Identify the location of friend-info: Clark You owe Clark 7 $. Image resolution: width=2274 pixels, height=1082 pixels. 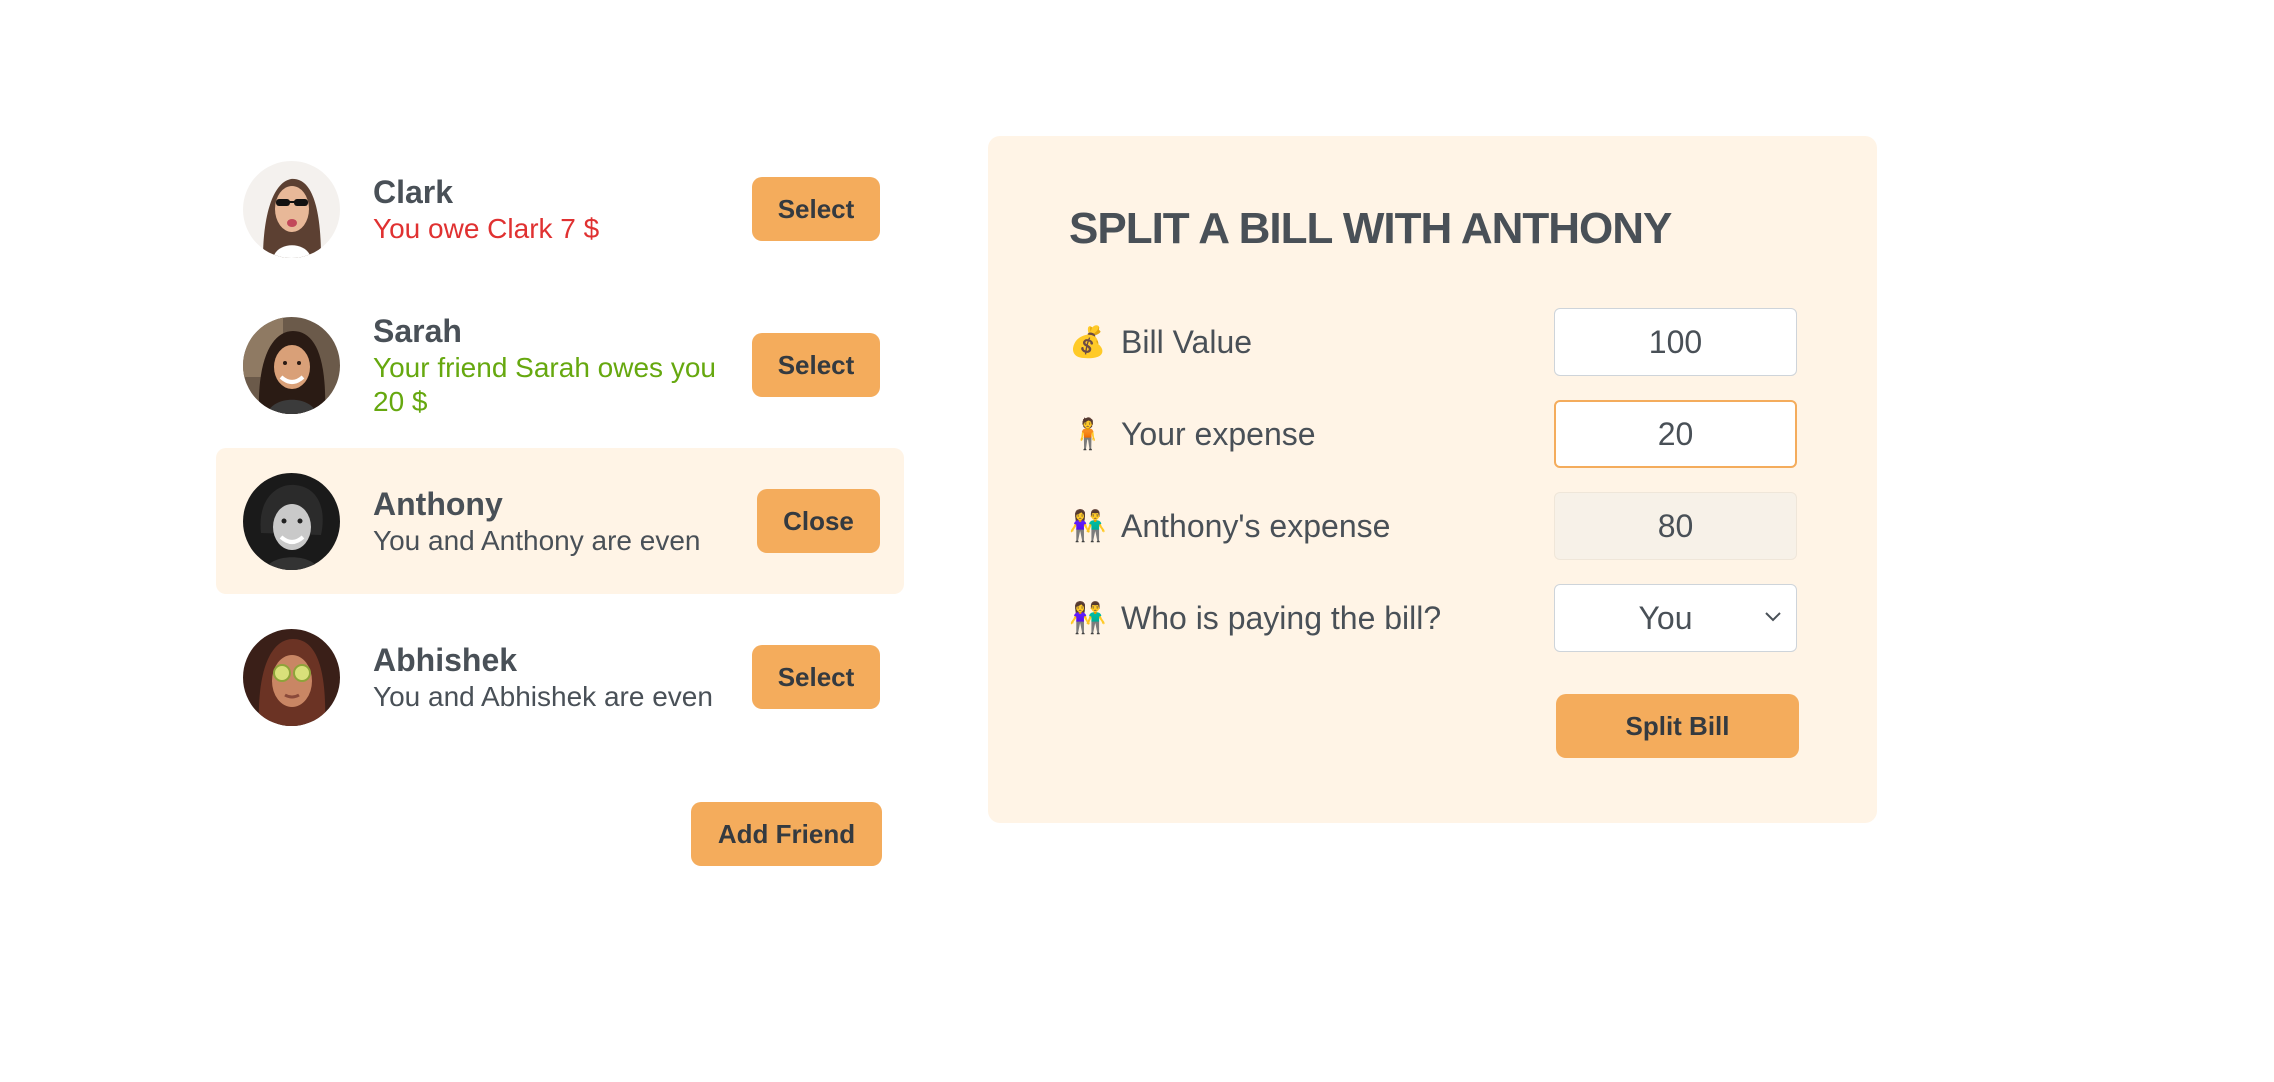
(553, 209).